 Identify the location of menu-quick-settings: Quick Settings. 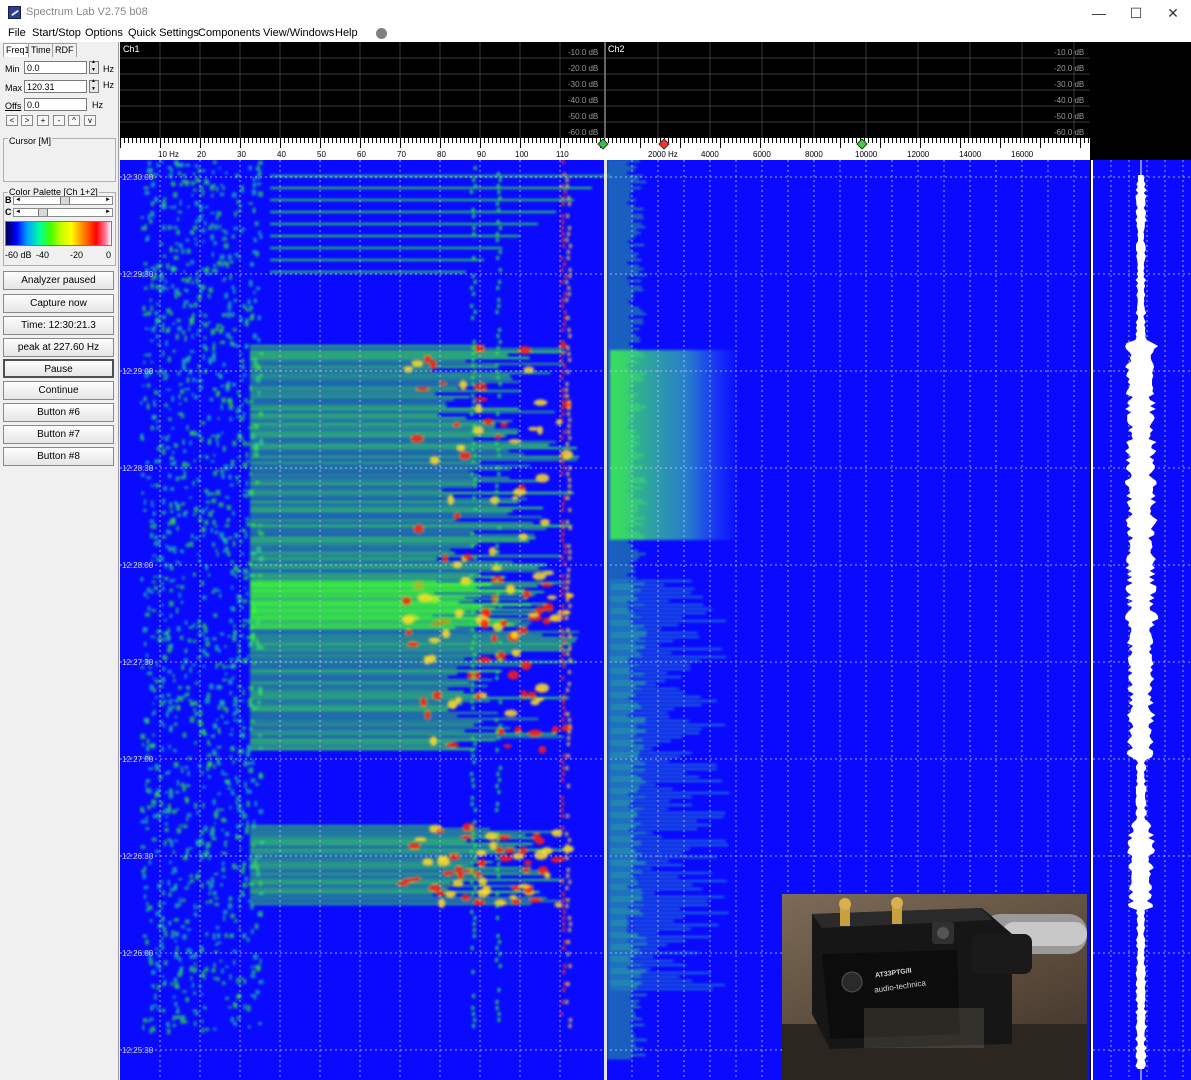
(163, 33).